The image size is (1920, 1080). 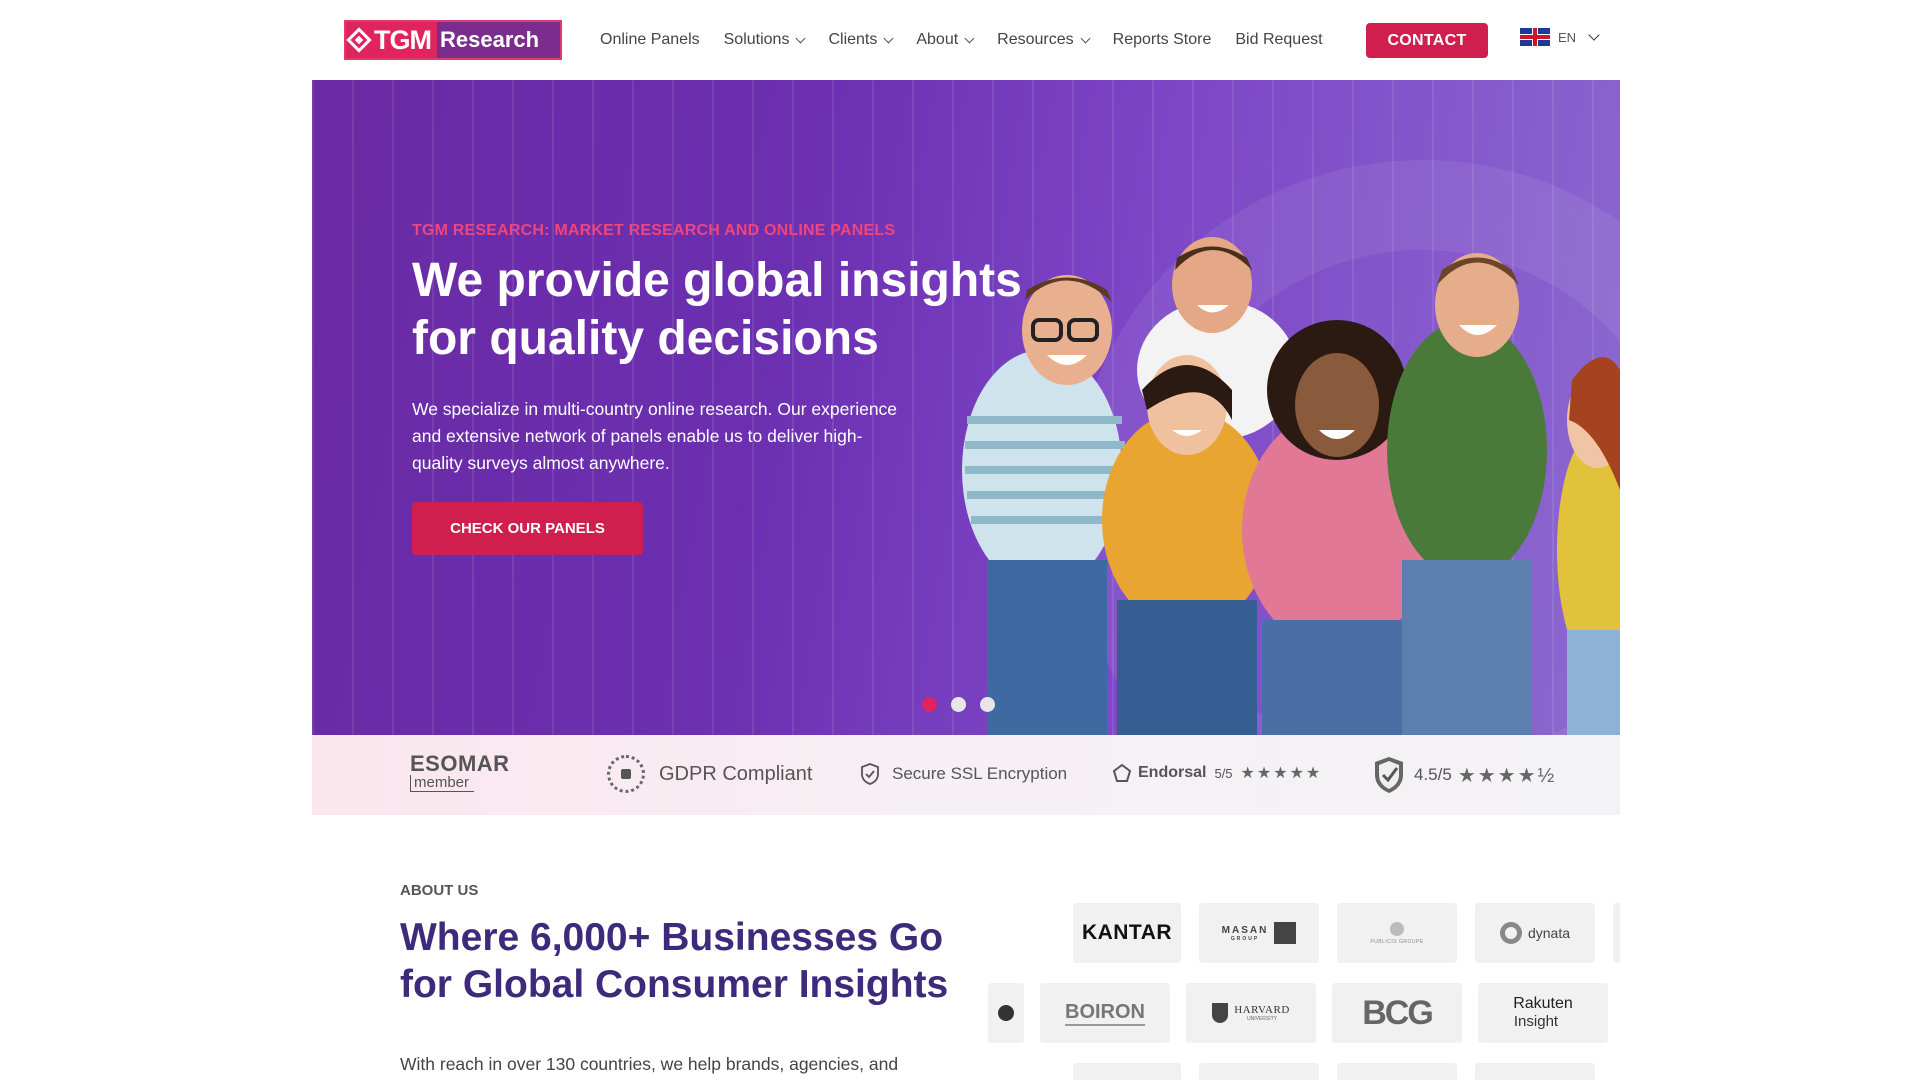 I want to click on partial-logo-left, so click(x=1006, y=1013).